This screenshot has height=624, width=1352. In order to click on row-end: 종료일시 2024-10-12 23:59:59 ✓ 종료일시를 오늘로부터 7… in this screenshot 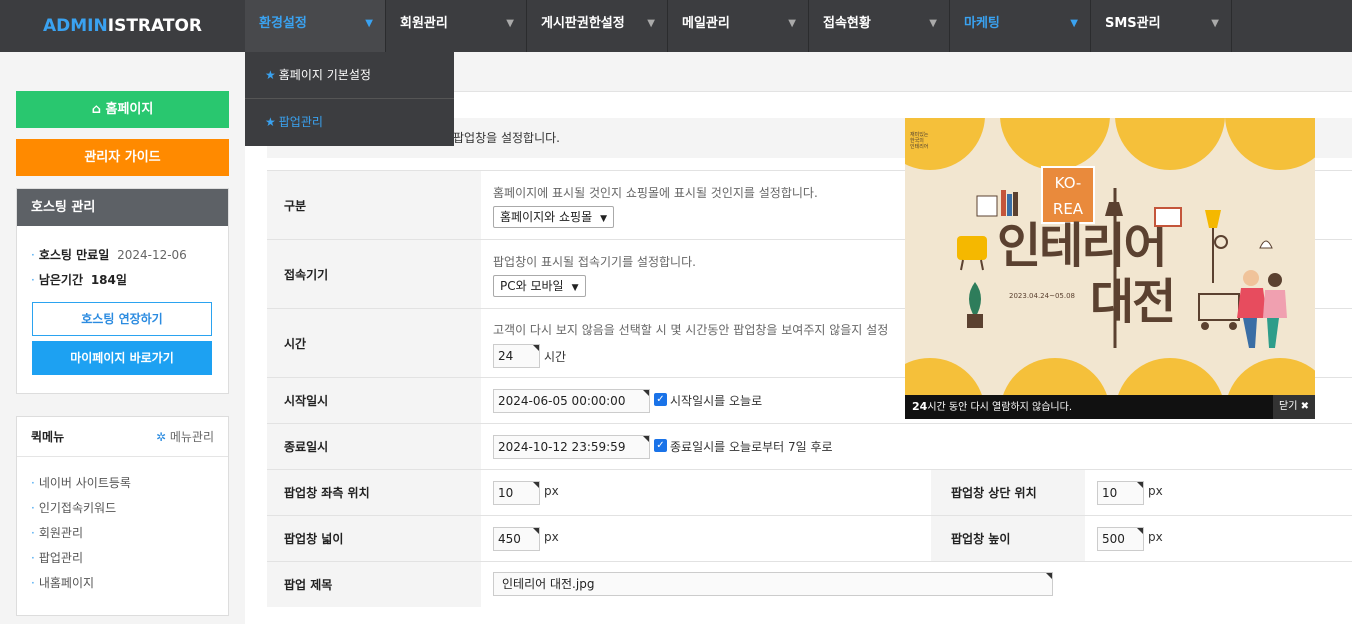, I will do `click(809, 446)`.